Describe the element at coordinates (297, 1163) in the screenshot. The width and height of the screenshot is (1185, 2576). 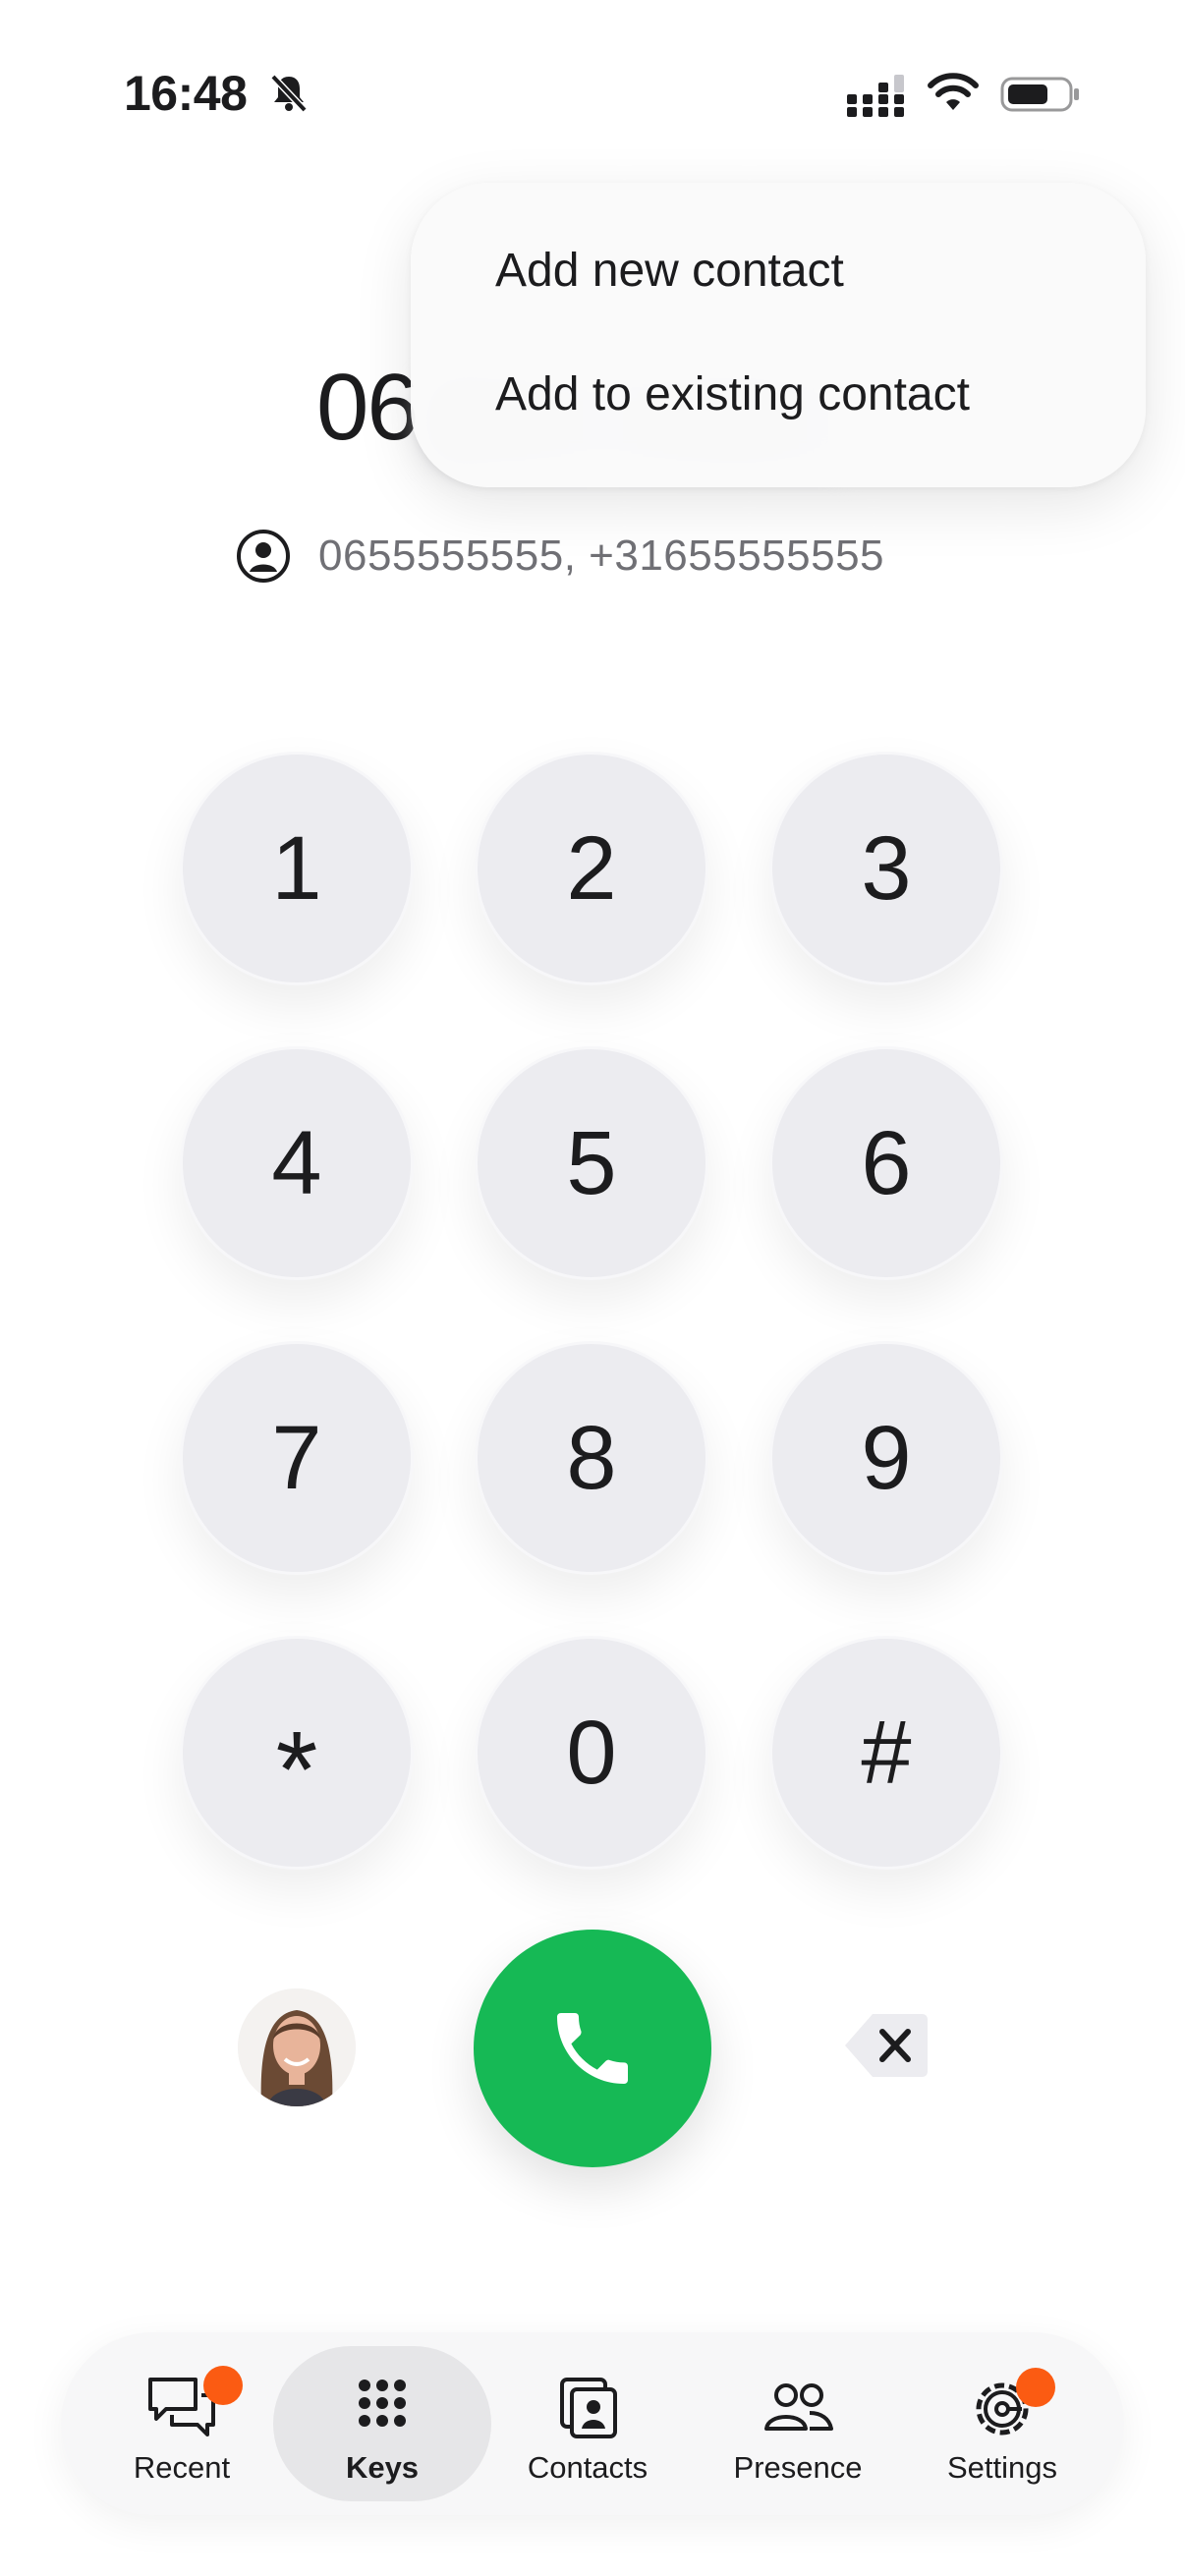
I see `key-4: 4` at that location.